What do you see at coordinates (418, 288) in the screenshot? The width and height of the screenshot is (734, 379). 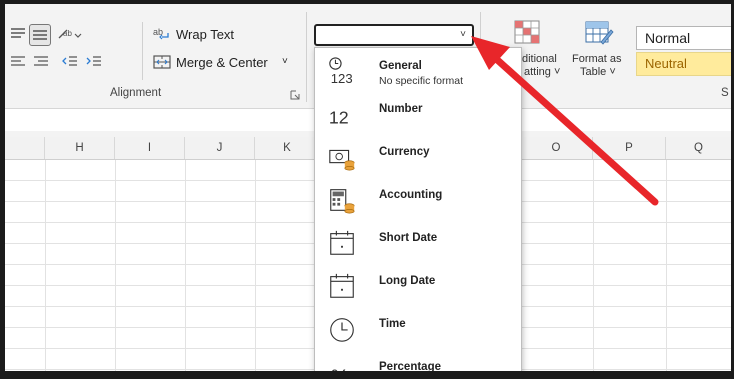 I see `menu-item-long-date: Long Date` at bounding box center [418, 288].